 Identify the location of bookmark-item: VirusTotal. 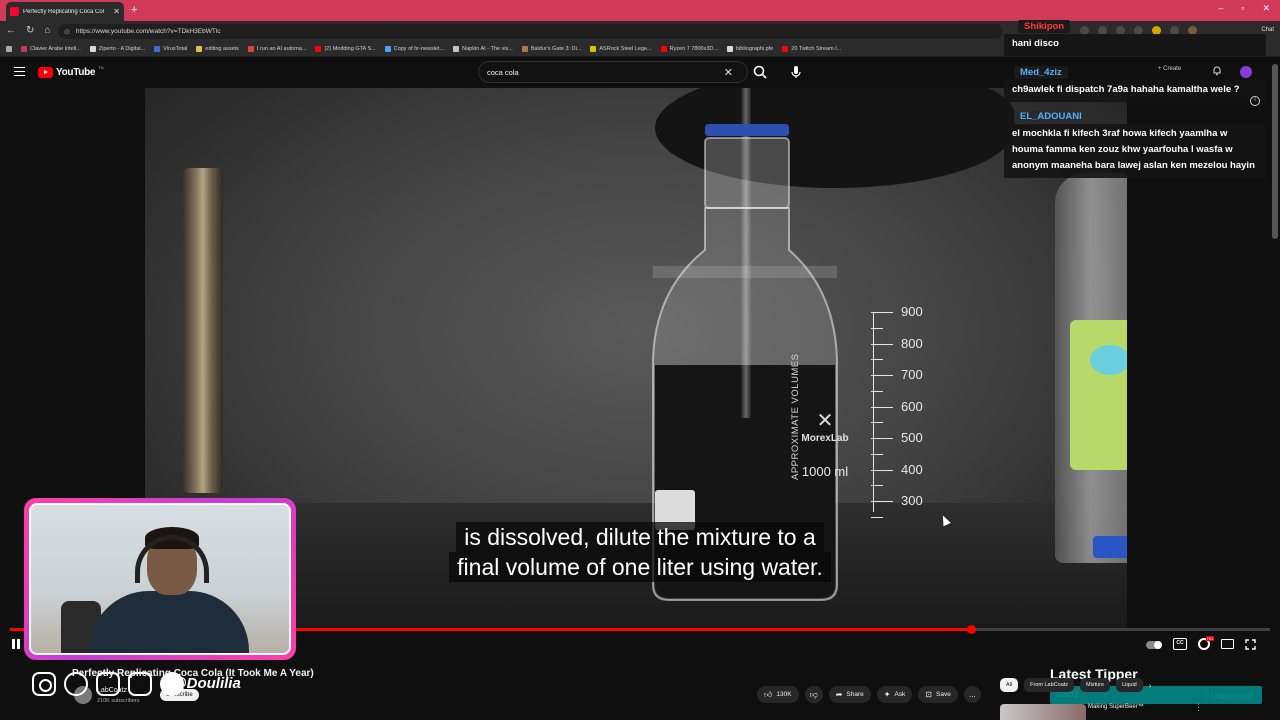
(170, 49).